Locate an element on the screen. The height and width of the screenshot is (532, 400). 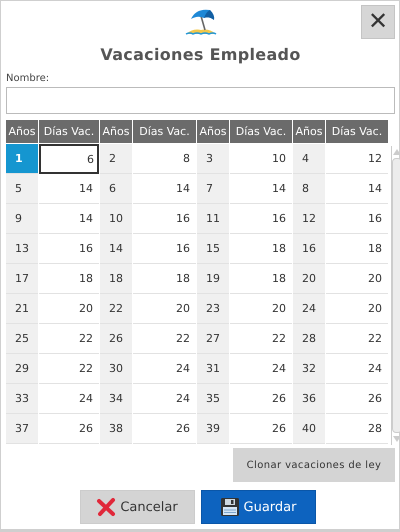
year-cell: 37 is located at coordinates (22, 429).